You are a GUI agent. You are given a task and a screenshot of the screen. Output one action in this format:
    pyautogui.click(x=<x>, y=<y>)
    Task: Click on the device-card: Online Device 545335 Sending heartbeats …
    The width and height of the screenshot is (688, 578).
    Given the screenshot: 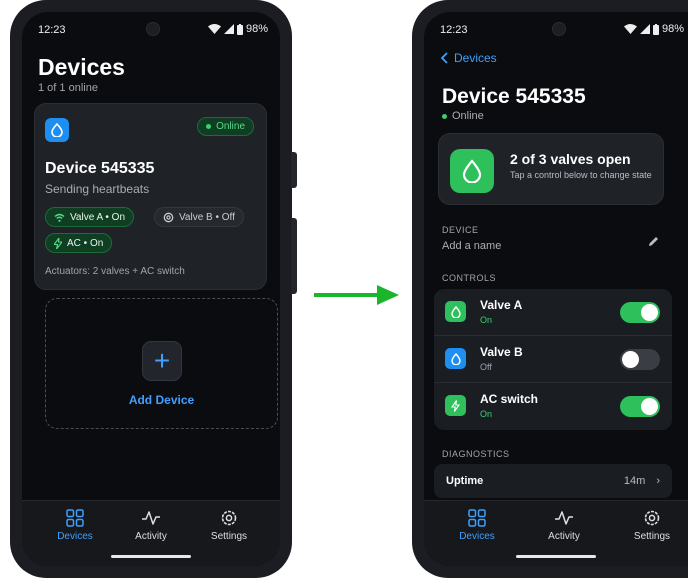 What is the action you would take?
    pyautogui.click(x=150, y=196)
    